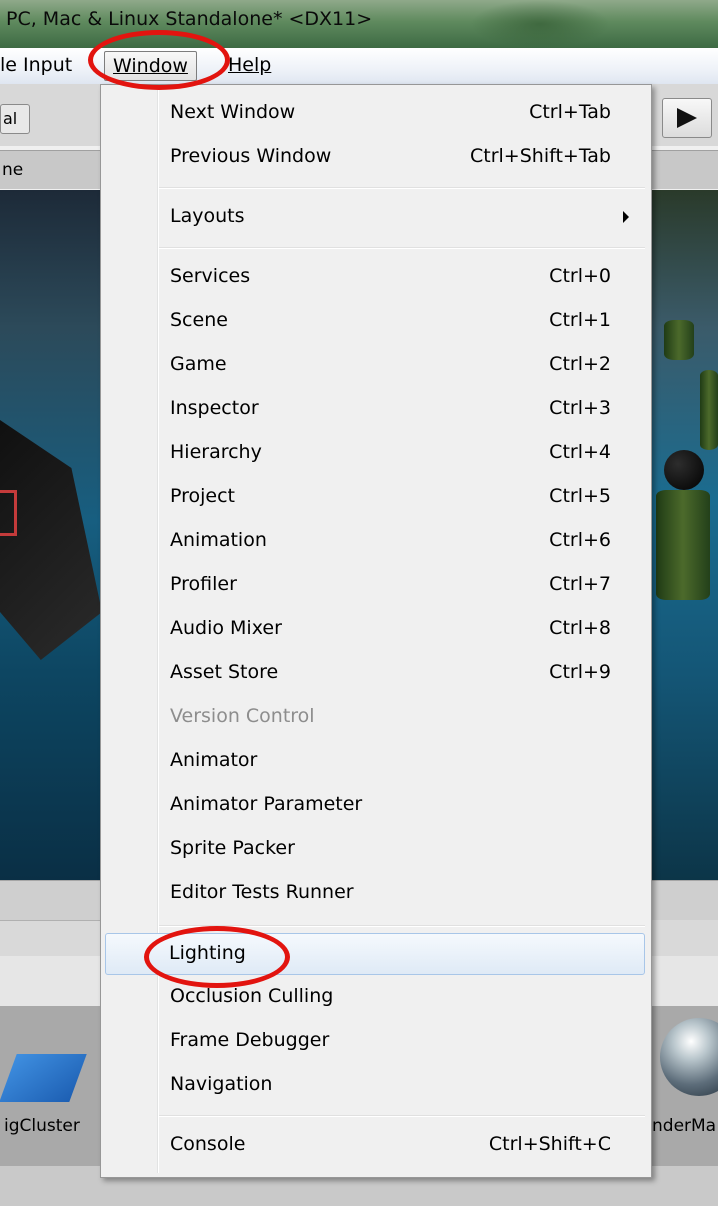  What do you see at coordinates (375, 497) in the screenshot?
I see `menu-item-project: Project Ctrl+5` at bounding box center [375, 497].